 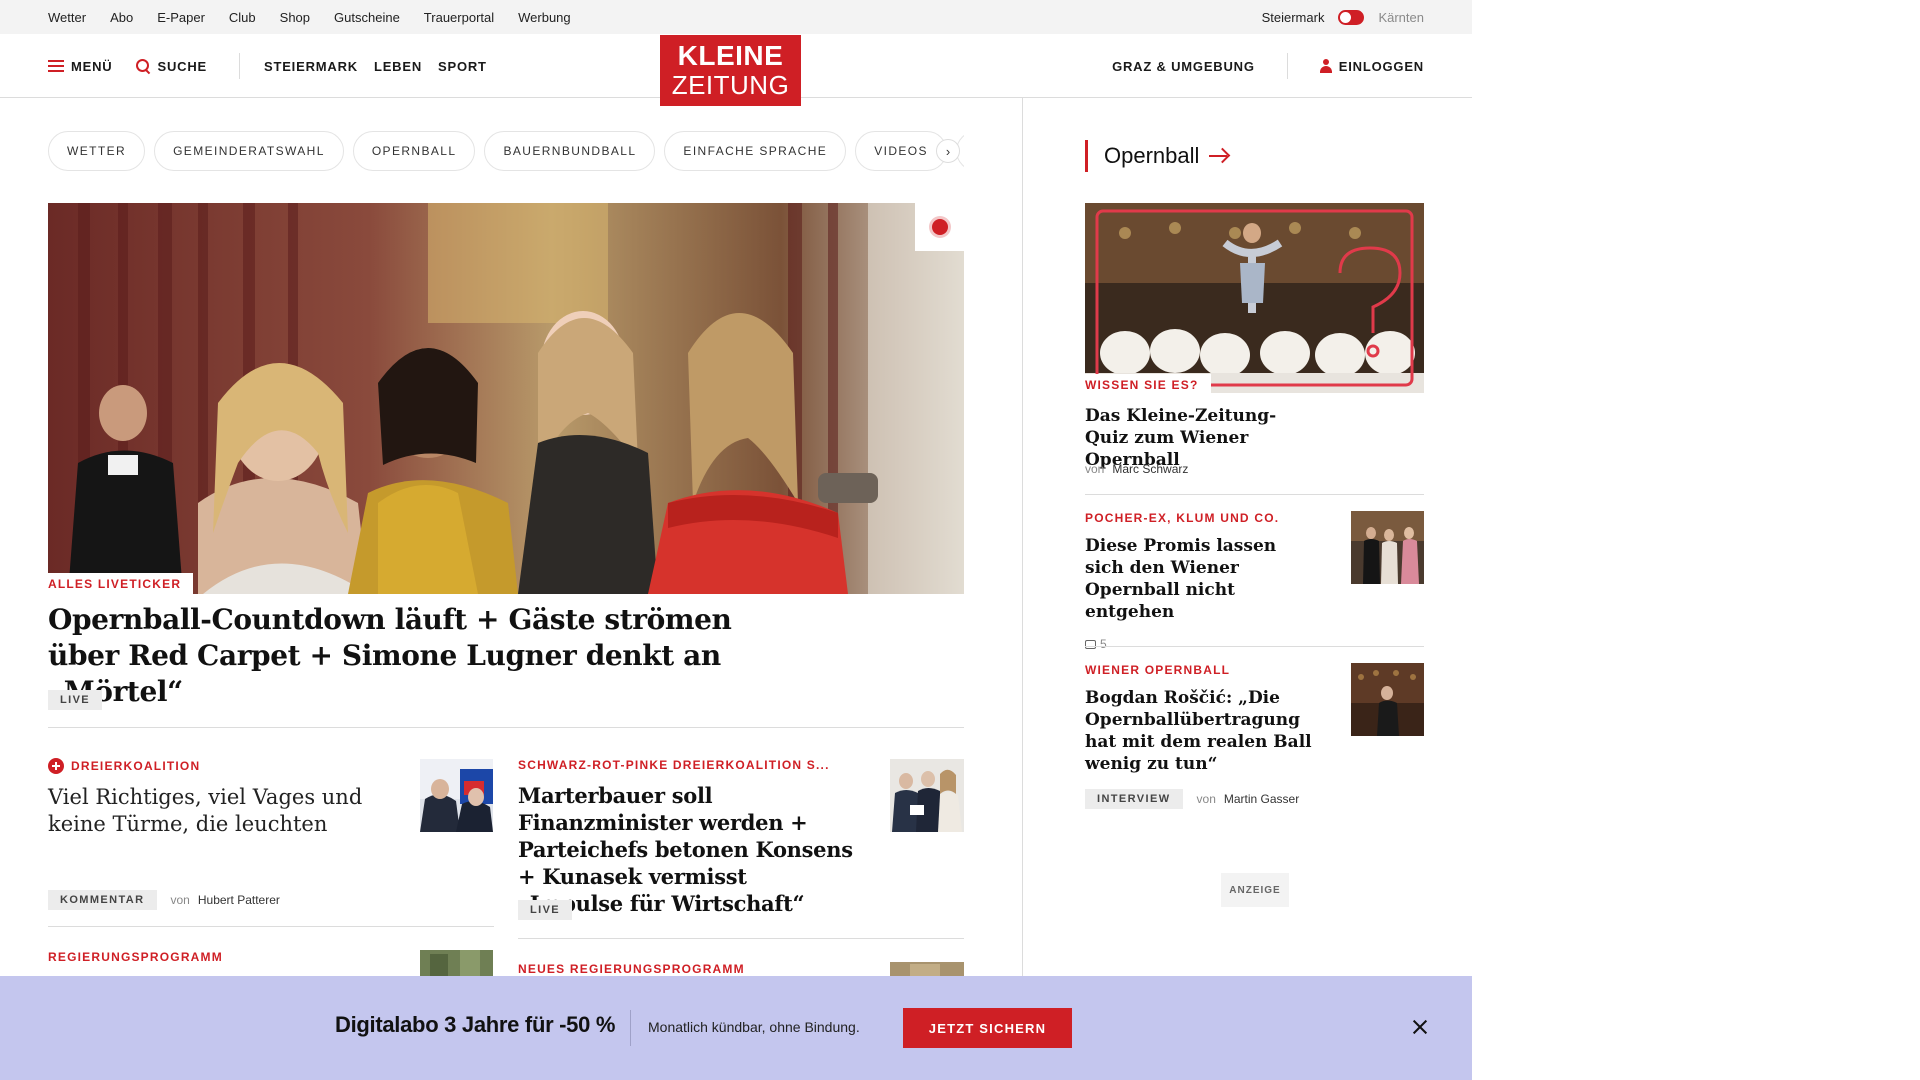 I want to click on sidebar-item-1-image, so click(x=1387, y=547).